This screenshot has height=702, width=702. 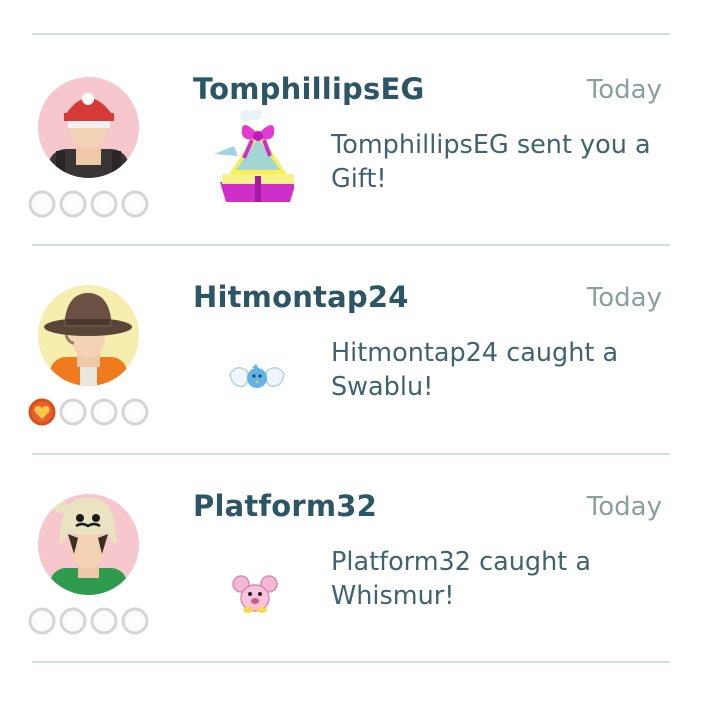 I want to click on trainer-name: TomphillipsEG, so click(x=308, y=89).